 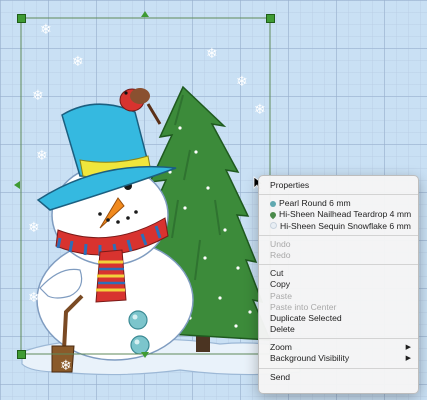 I want to click on menu-item-label: Background Visibility, so click(x=310, y=358).